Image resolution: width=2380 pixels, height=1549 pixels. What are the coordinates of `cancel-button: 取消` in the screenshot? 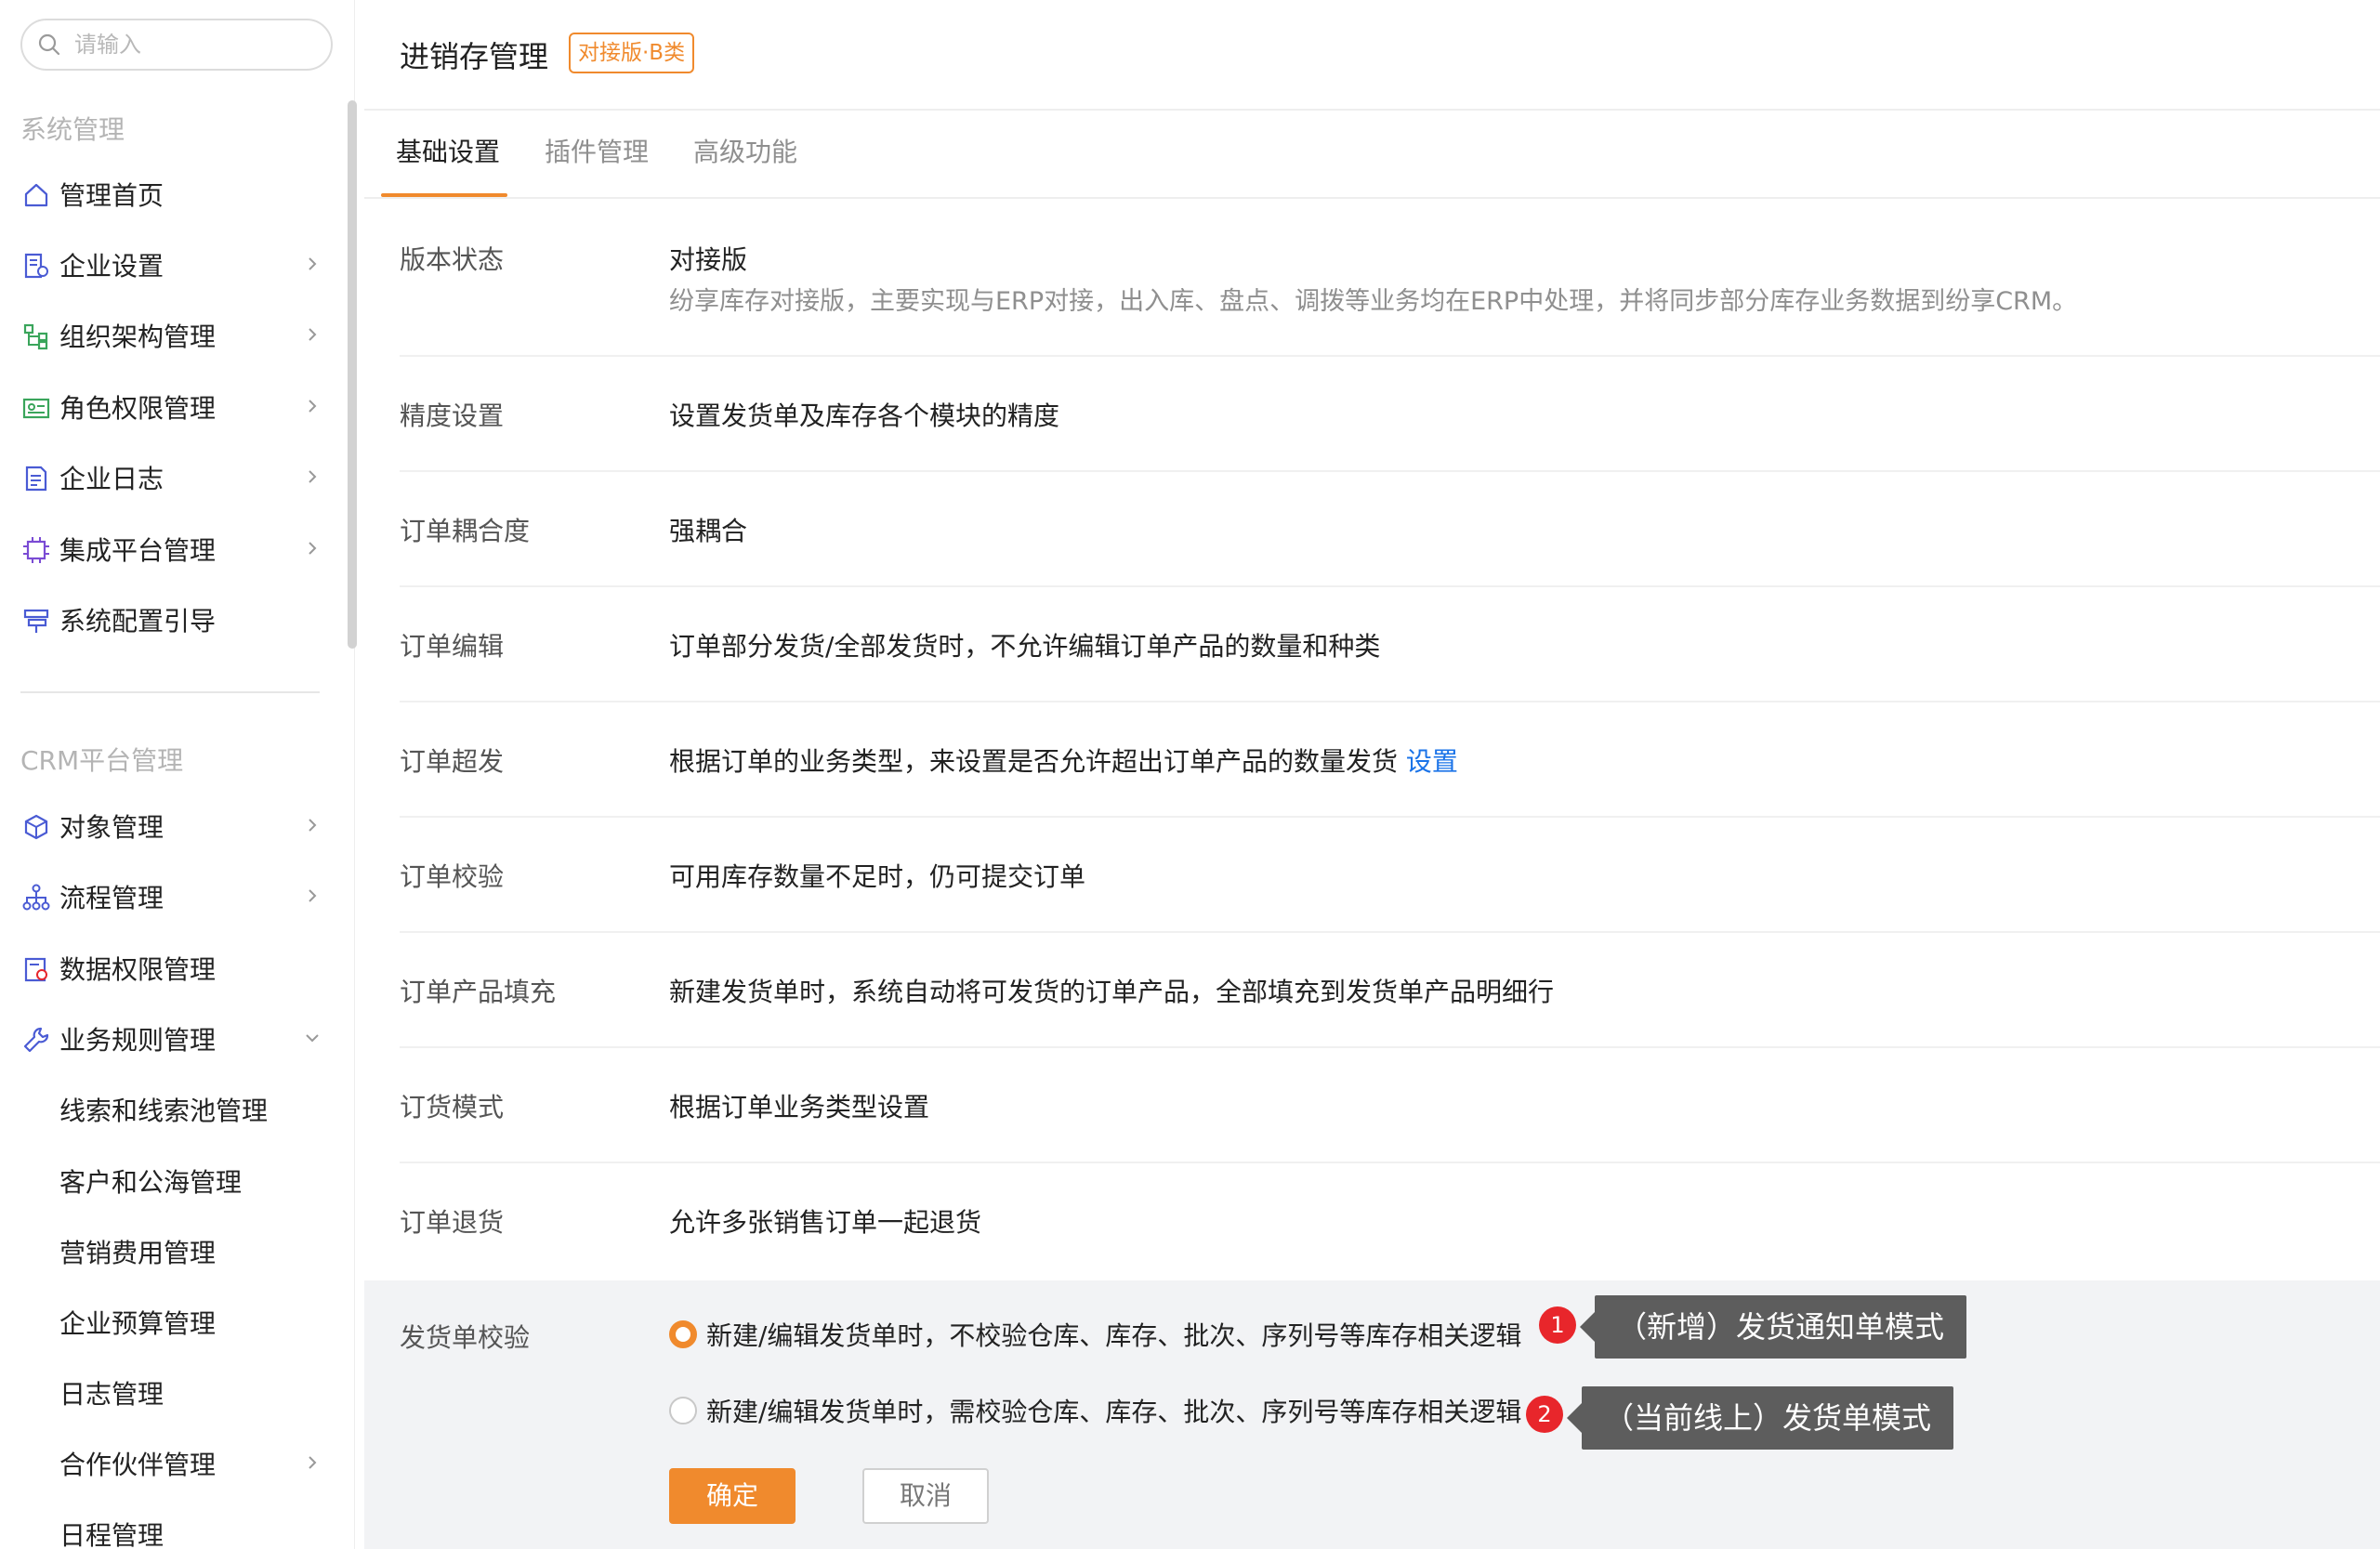 It's located at (925, 1496).